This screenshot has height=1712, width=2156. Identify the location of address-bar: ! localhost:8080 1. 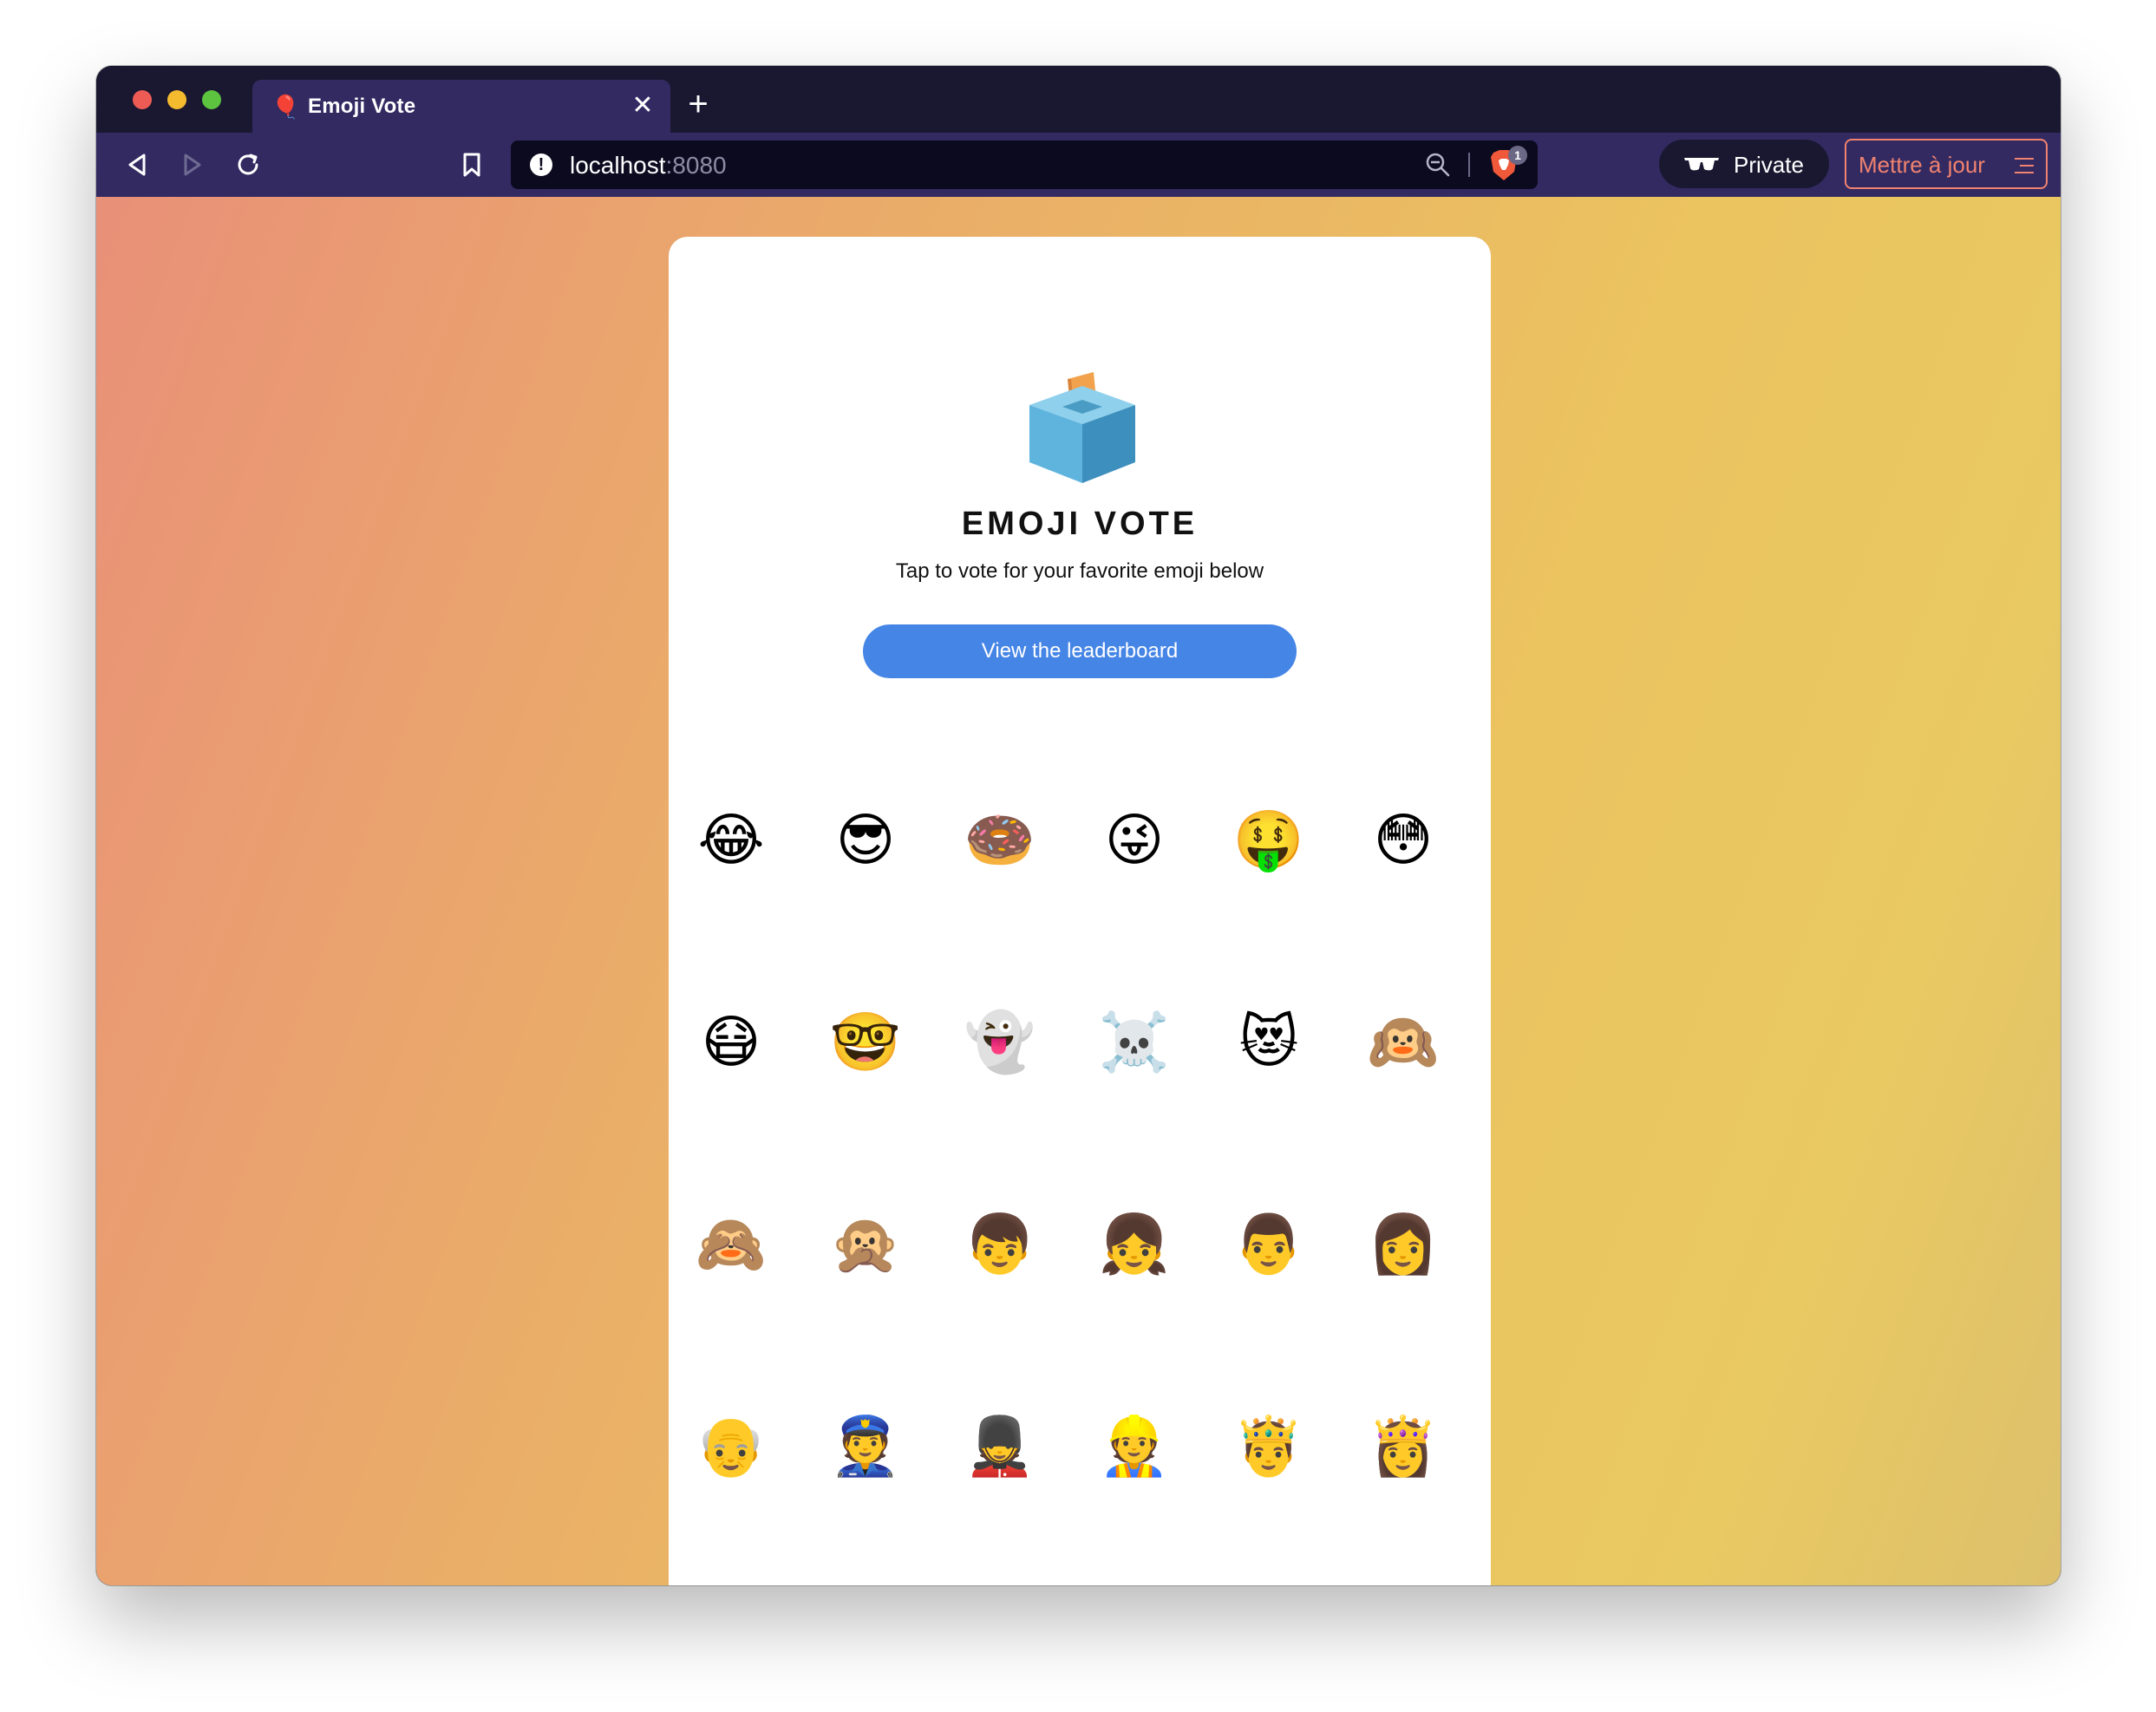
(1024, 164).